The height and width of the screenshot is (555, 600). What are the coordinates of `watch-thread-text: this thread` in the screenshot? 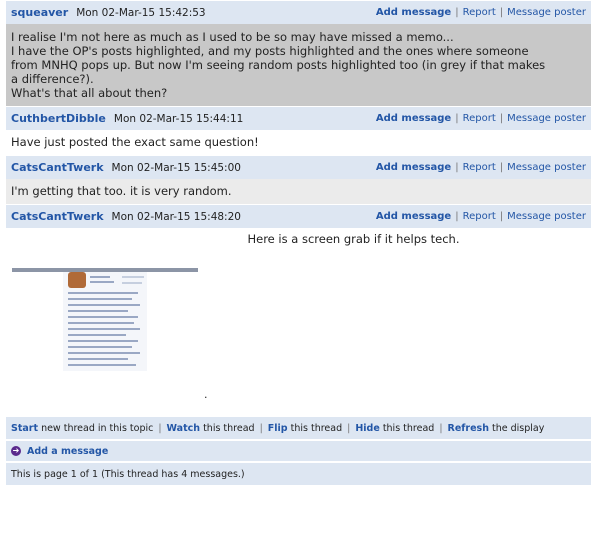 It's located at (229, 428).